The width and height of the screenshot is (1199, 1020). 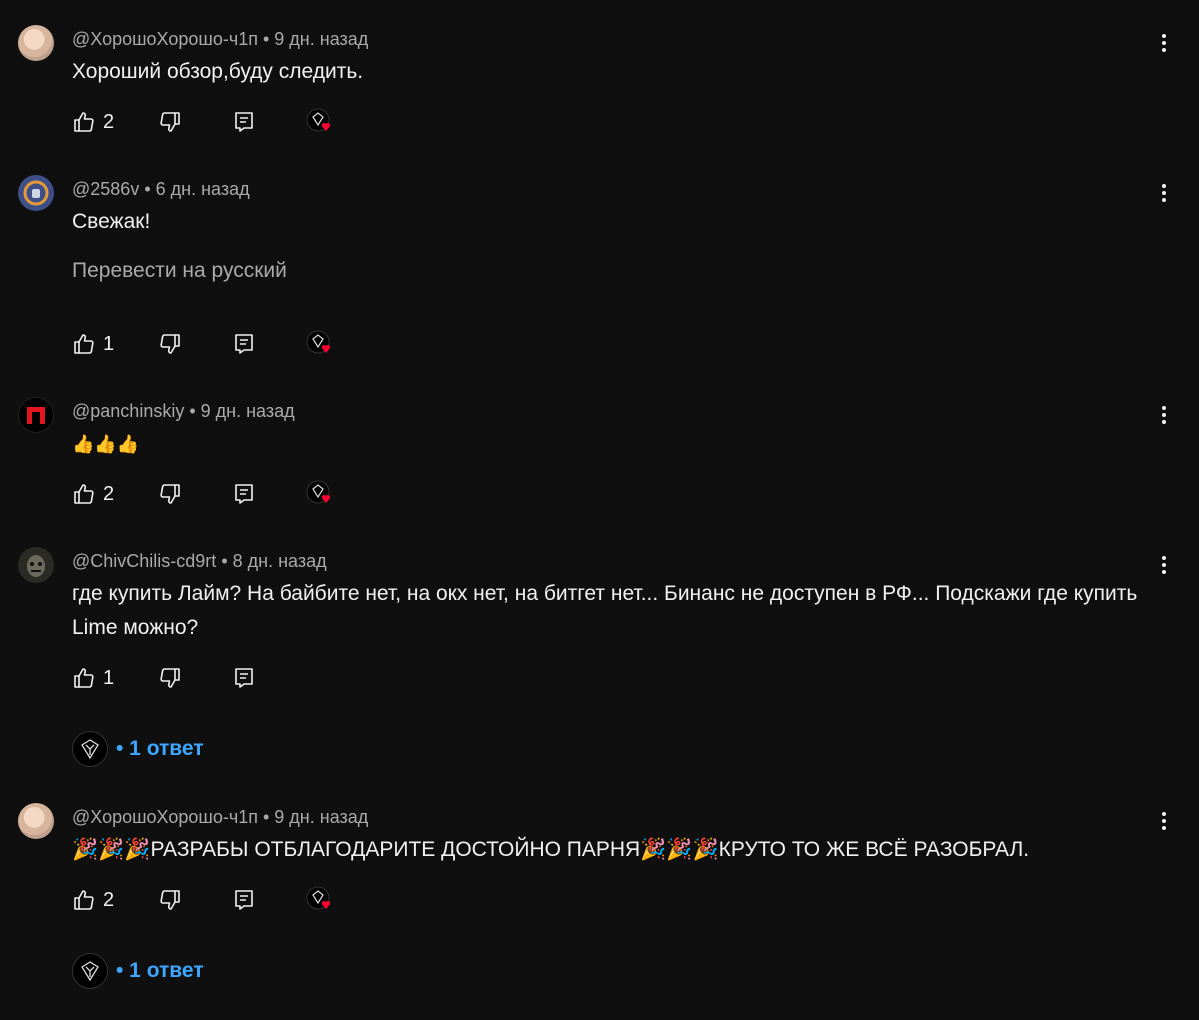 I want to click on comment-author: @ChivChilis-cd9rt, so click(x=144, y=561).